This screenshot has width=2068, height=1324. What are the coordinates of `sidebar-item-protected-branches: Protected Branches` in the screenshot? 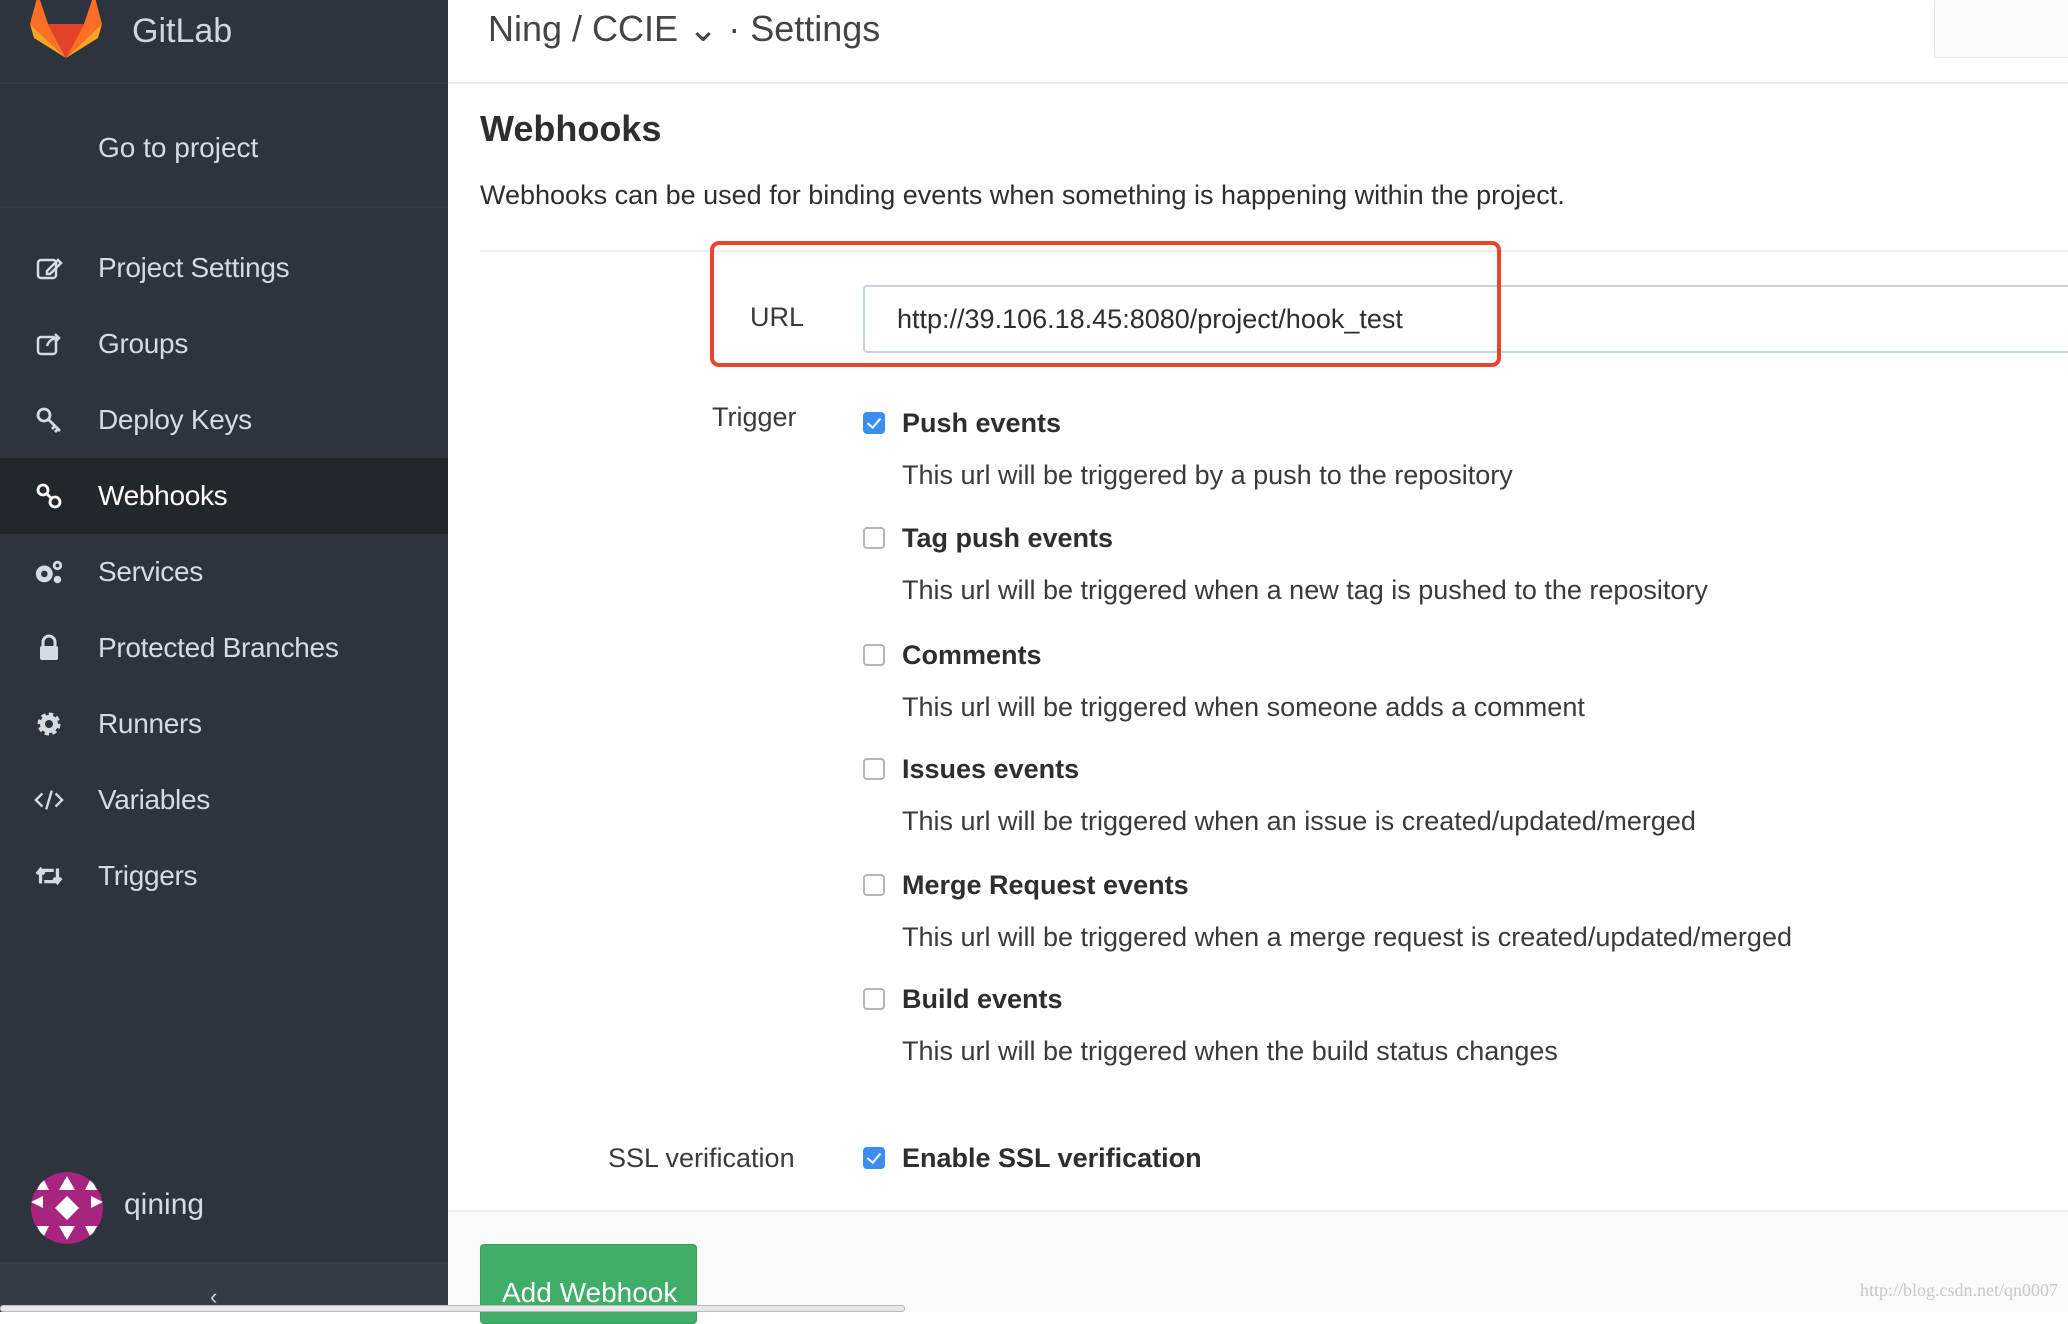 It's located at (224, 648).